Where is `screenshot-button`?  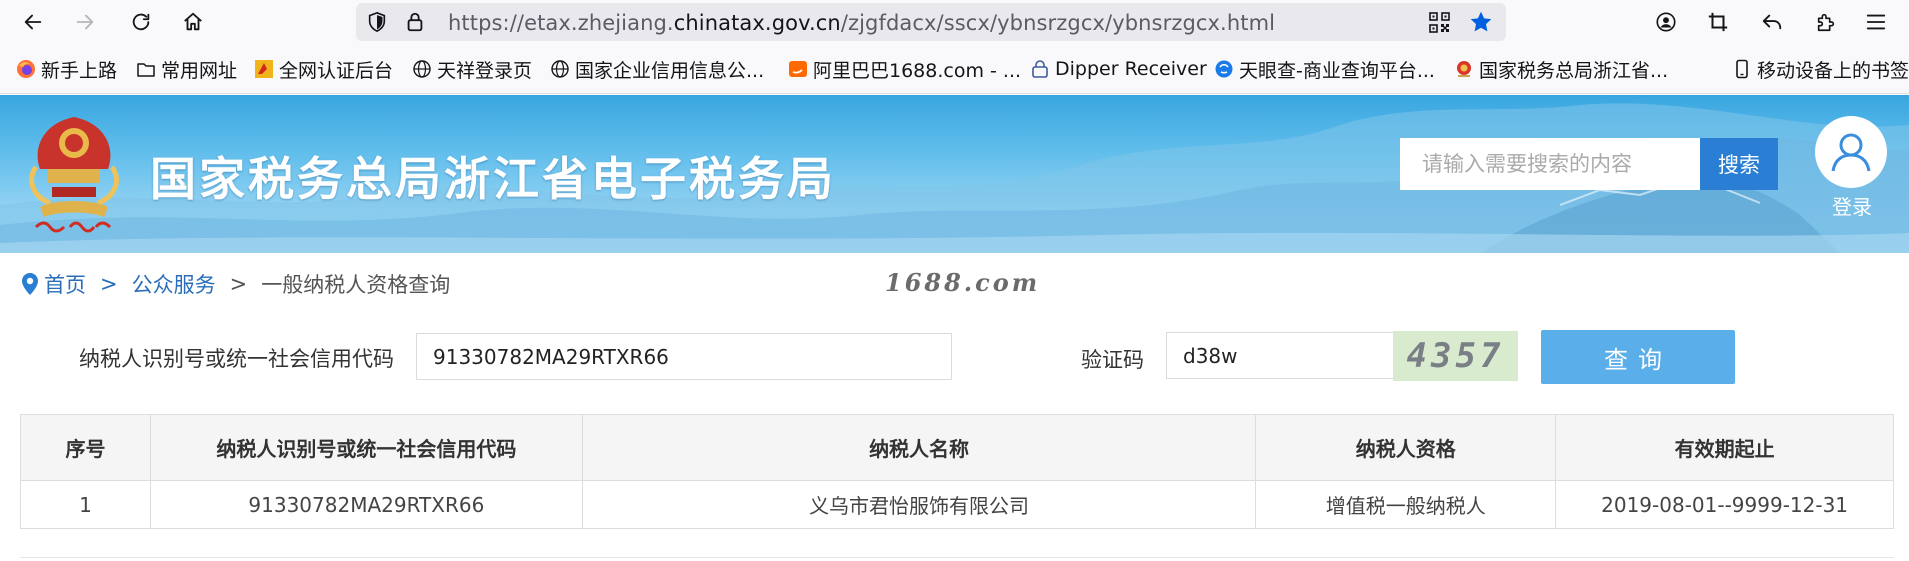
screenshot-button is located at coordinates (1718, 22).